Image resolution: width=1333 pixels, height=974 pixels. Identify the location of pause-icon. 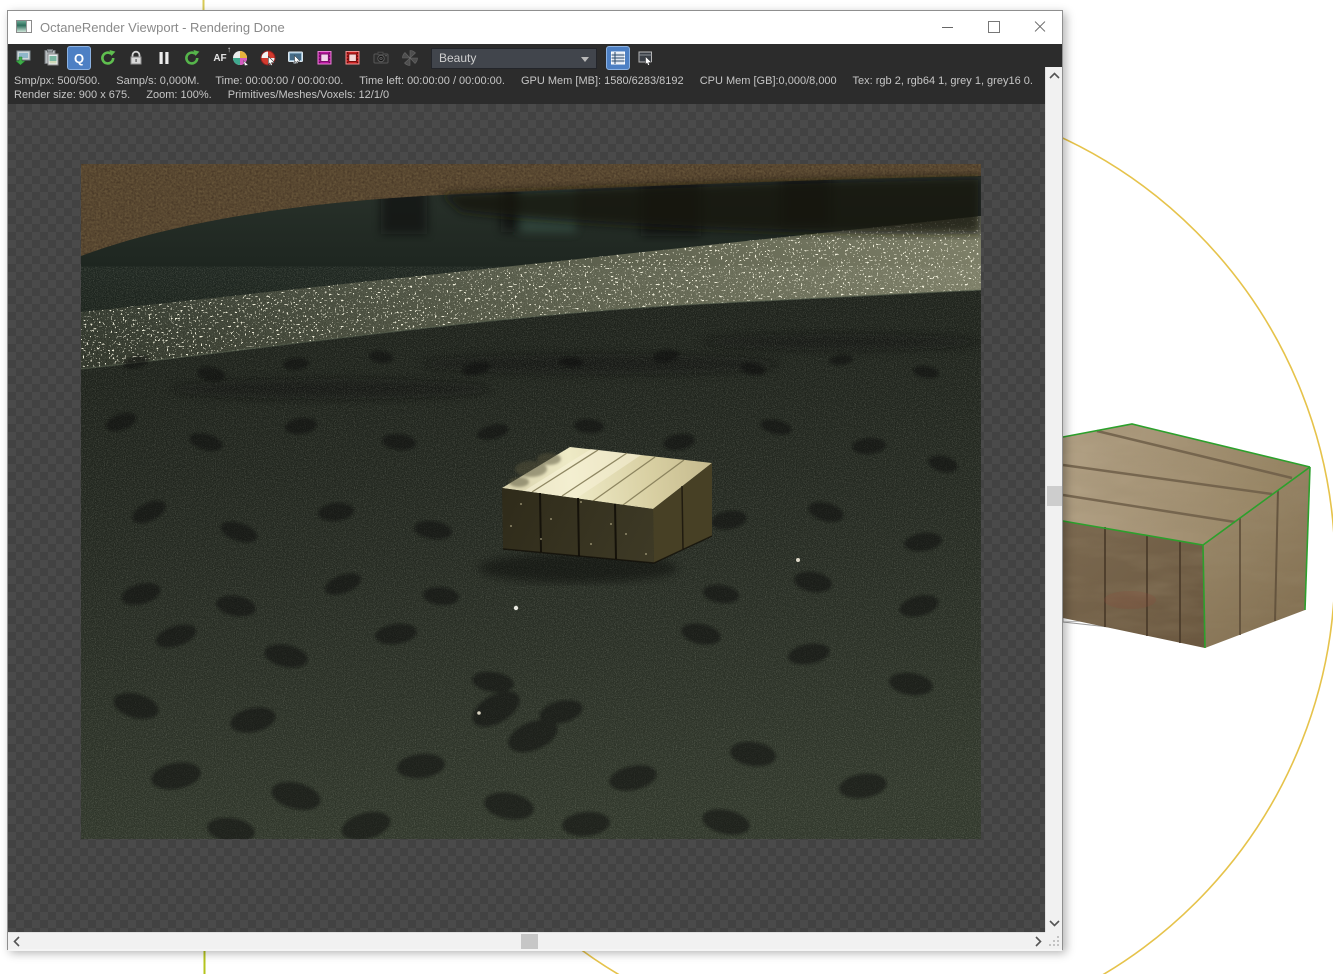
(164, 58).